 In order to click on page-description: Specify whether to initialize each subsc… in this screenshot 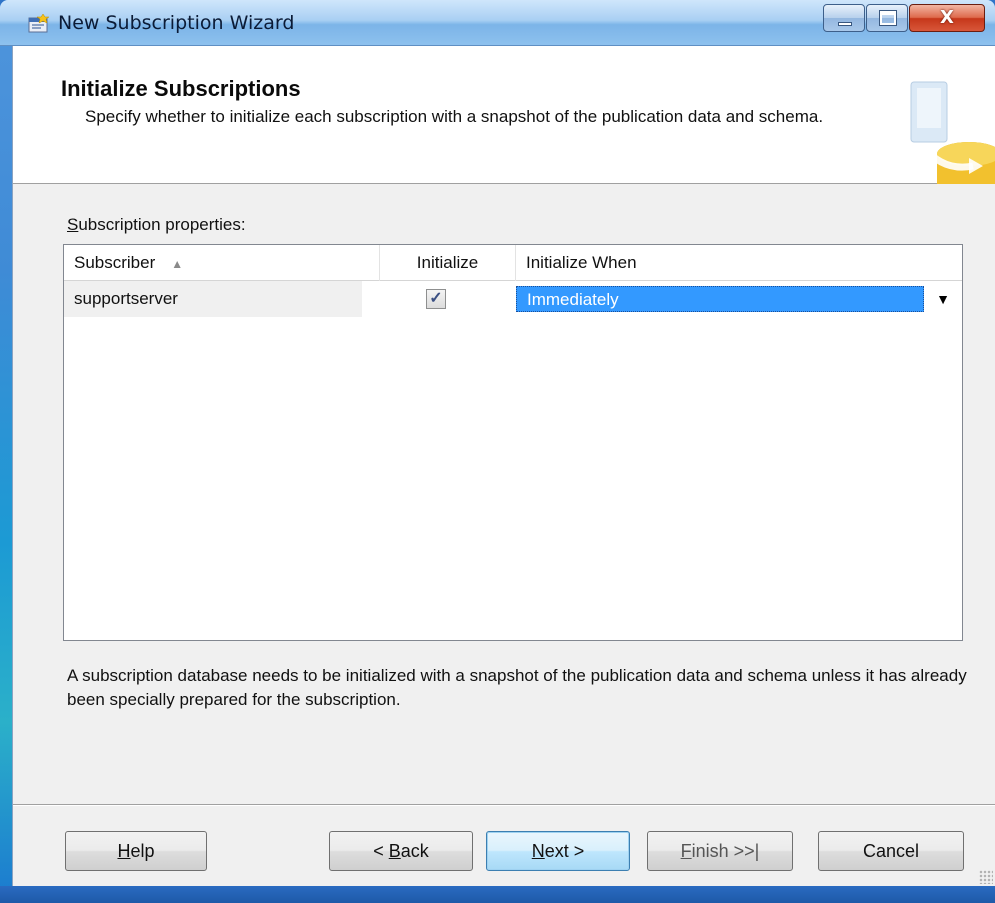, I will do `click(454, 116)`.